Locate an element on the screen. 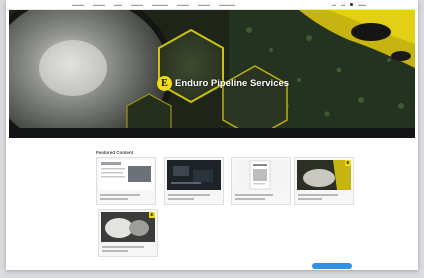  top-navigation: ▬▬▬ ▬▬▬ ▬▬ ▬▬▬ ▬▬▬▬ ▬▬▬ ▬▬▬ ▬▬▬▬ ▬ ▬ ▬▬ is located at coordinates (212, 5).